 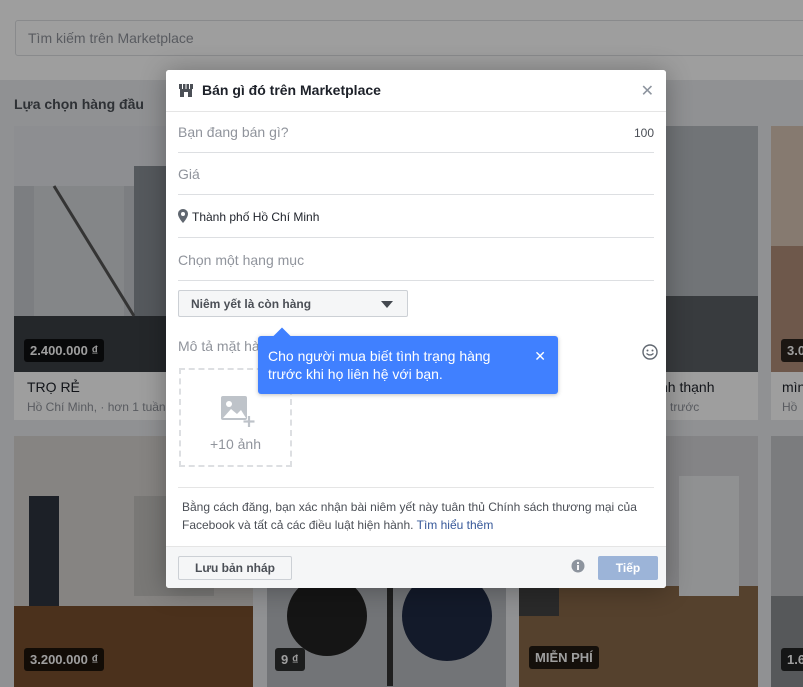 What do you see at coordinates (235, 568) in the screenshot?
I see `save-draft-button: Lưu bản nháp` at bounding box center [235, 568].